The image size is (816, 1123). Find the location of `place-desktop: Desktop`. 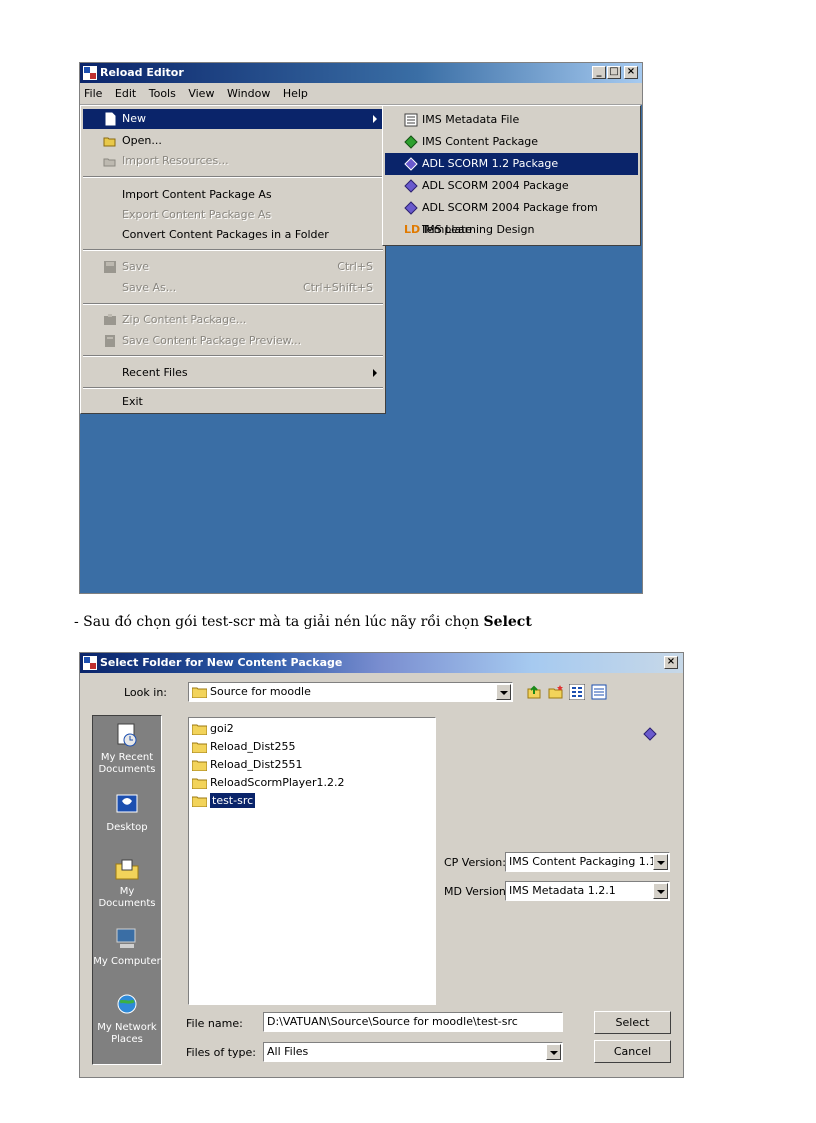

place-desktop: Desktop is located at coordinates (127, 813).